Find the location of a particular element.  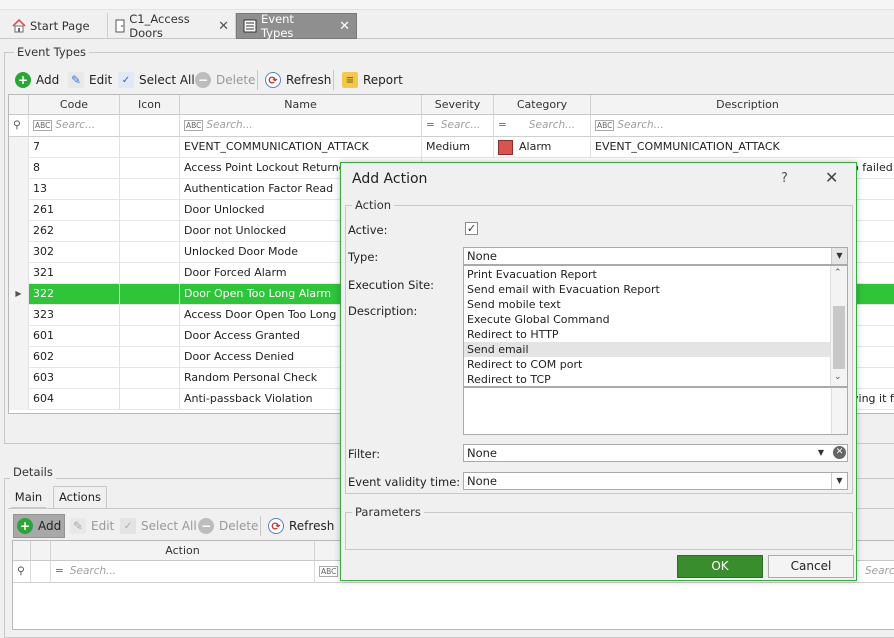

details-select-all-button: ✓ Select All is located at coordinates (158, 526).